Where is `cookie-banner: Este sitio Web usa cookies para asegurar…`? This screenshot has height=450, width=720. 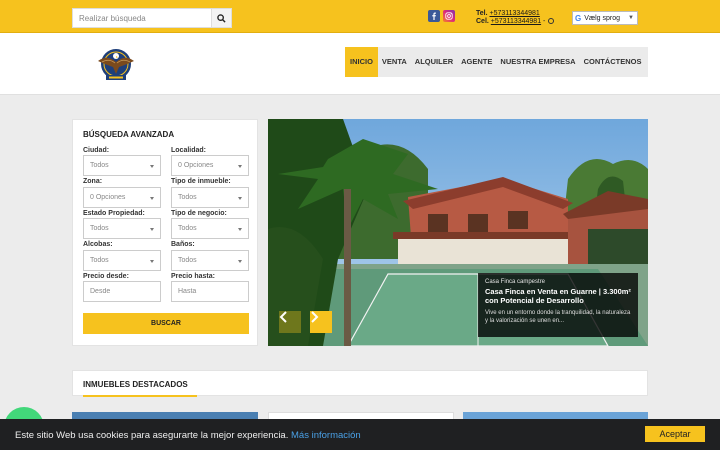
cookie-banner: Este sitio Web usa cookies para asegurar… is located at coordinates (360, 434).